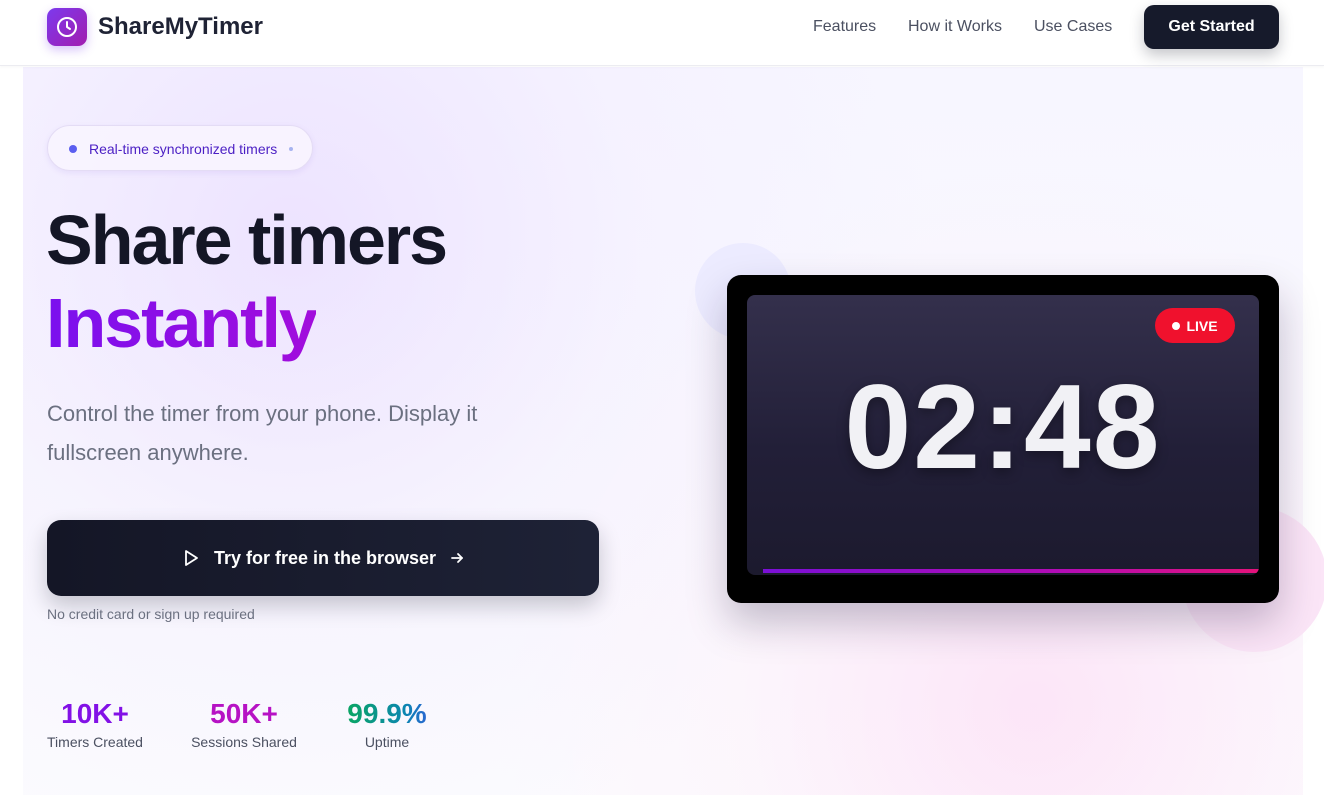 The height and width of the screenshot is (795, 1324). I want to click on stat-value: 10K+, so click(95, 713).